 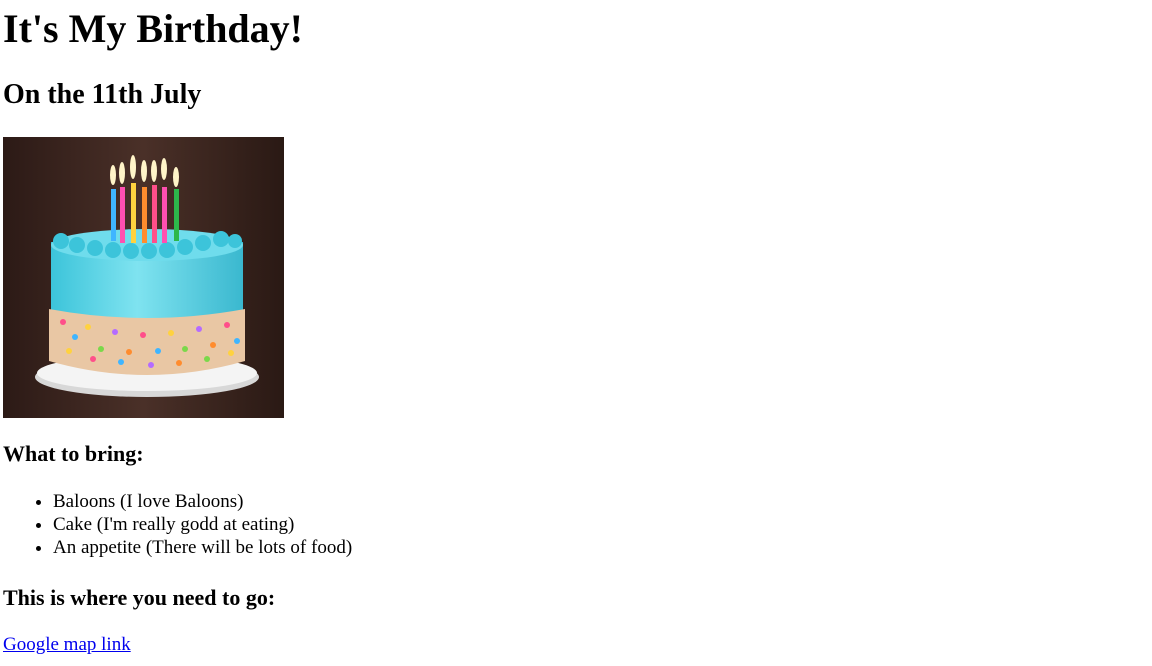 I want to click on bring-heading: What to bring:, so click(x=73, y=453).